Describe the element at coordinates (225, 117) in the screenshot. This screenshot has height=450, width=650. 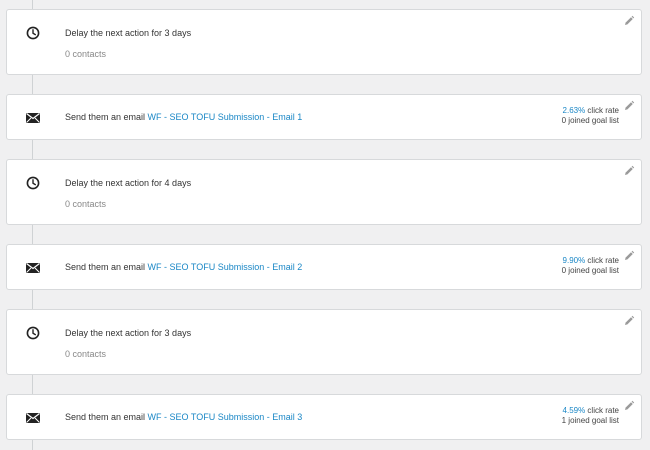
I see `email-link: WF - SEO TOFU Submission - Email 1` at that location.